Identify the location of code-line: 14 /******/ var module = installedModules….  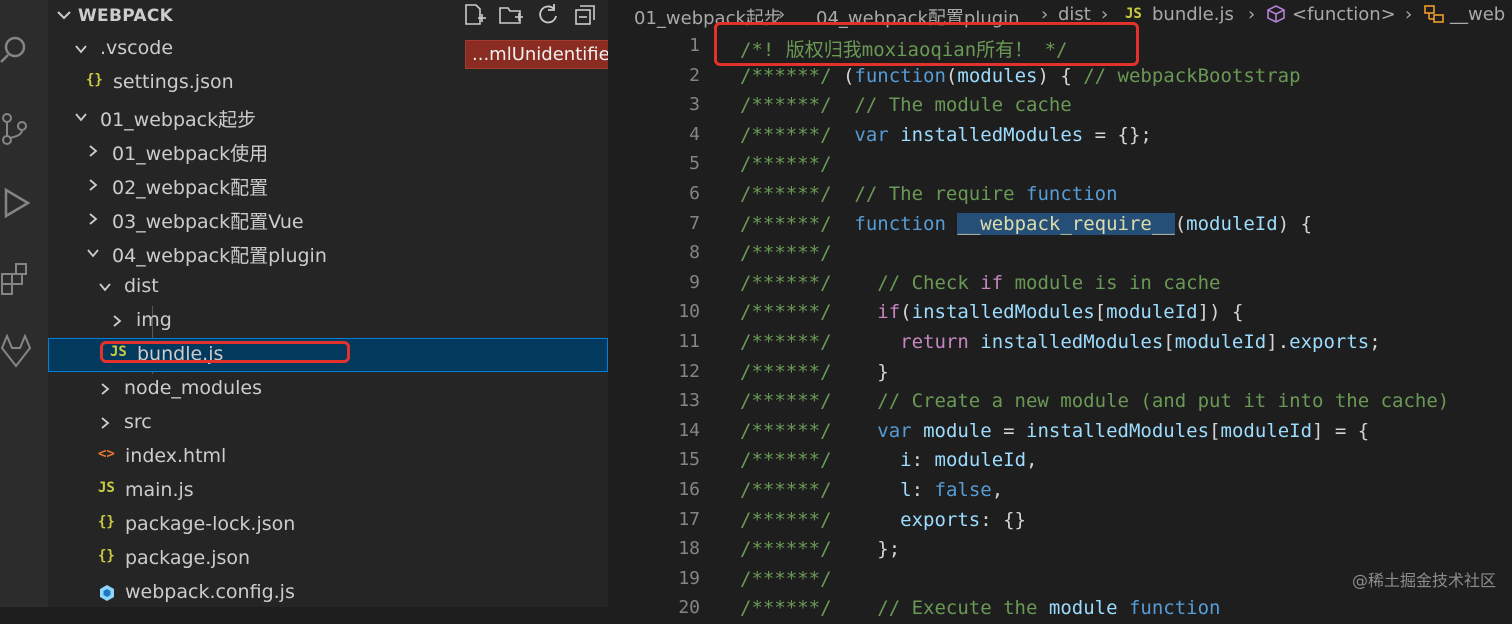
(1060, 432).